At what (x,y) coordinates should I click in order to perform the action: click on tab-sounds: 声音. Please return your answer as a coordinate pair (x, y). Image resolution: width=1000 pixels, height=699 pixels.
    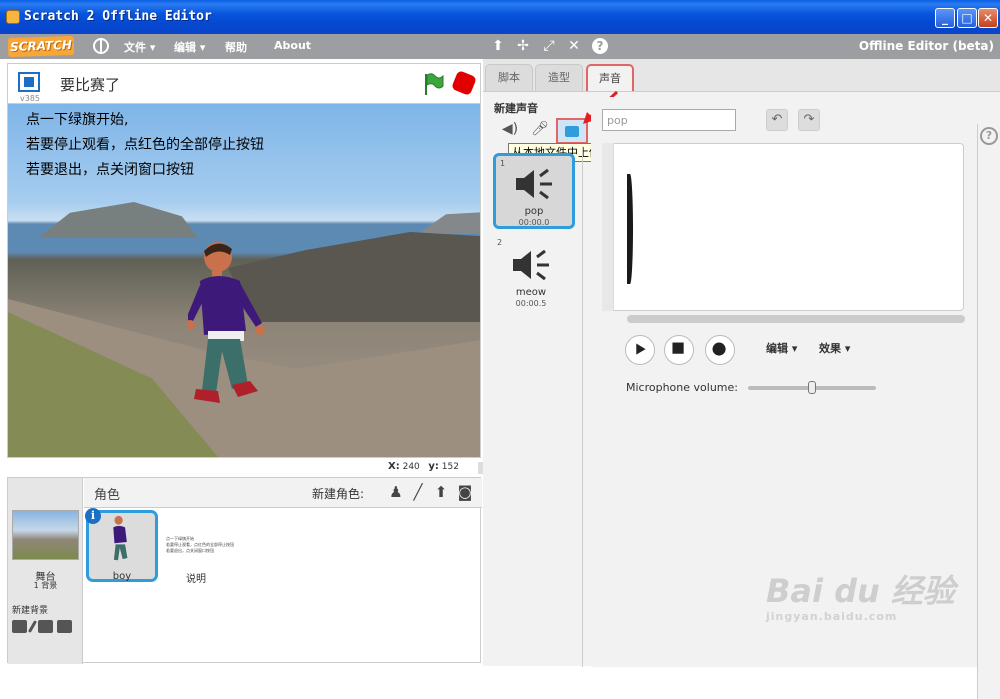
    Looking at the image, I should click on (610, 77).